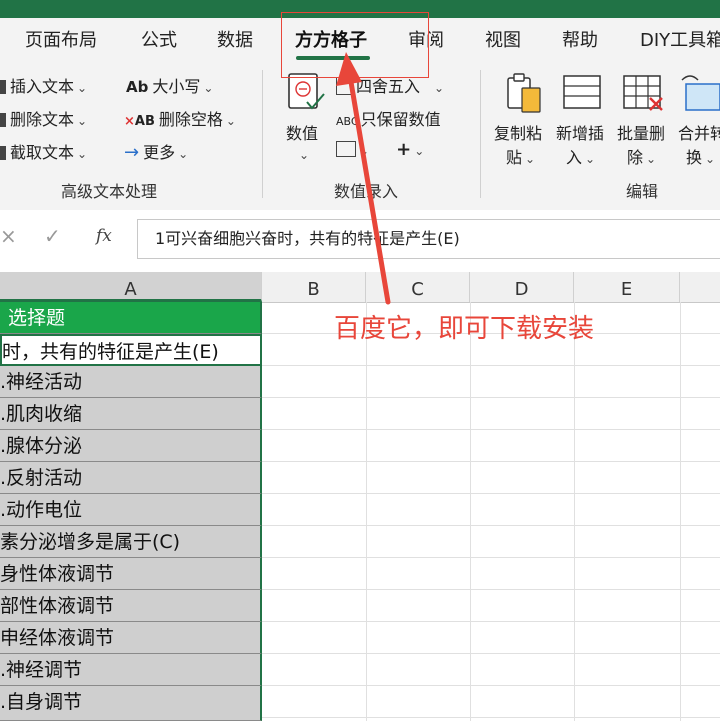 The height and width of the screenshot is (721, 720). Describe the element at coordinates (131, 606) in the screenshot. I see `cell-a10: 部性体液调节` at that location.